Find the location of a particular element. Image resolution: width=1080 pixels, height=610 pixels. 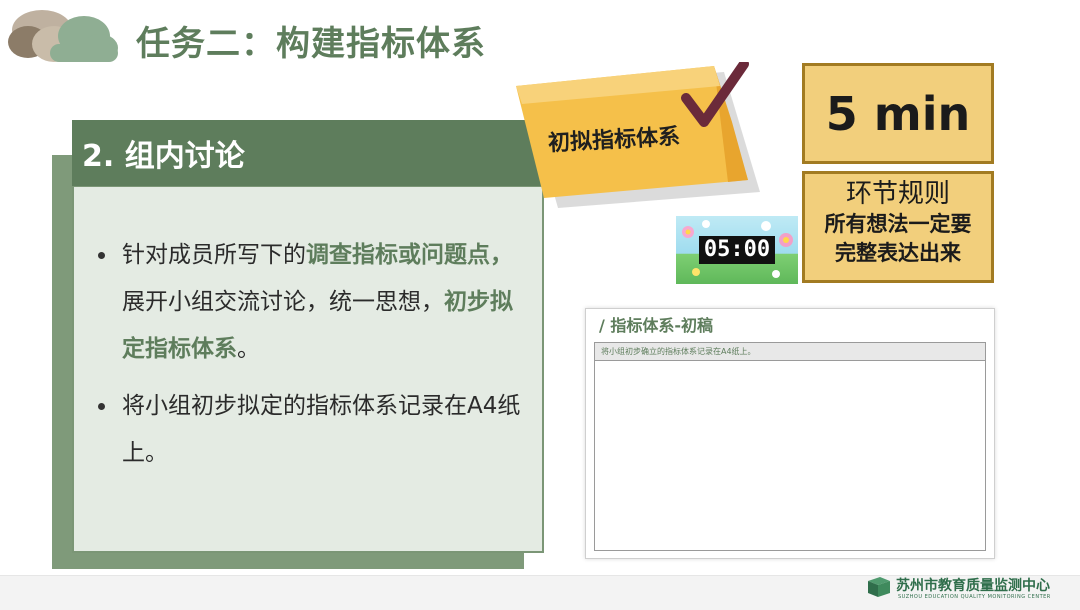

highlight-text: 调查指标或问题点， is located at coordinates (409, 255).